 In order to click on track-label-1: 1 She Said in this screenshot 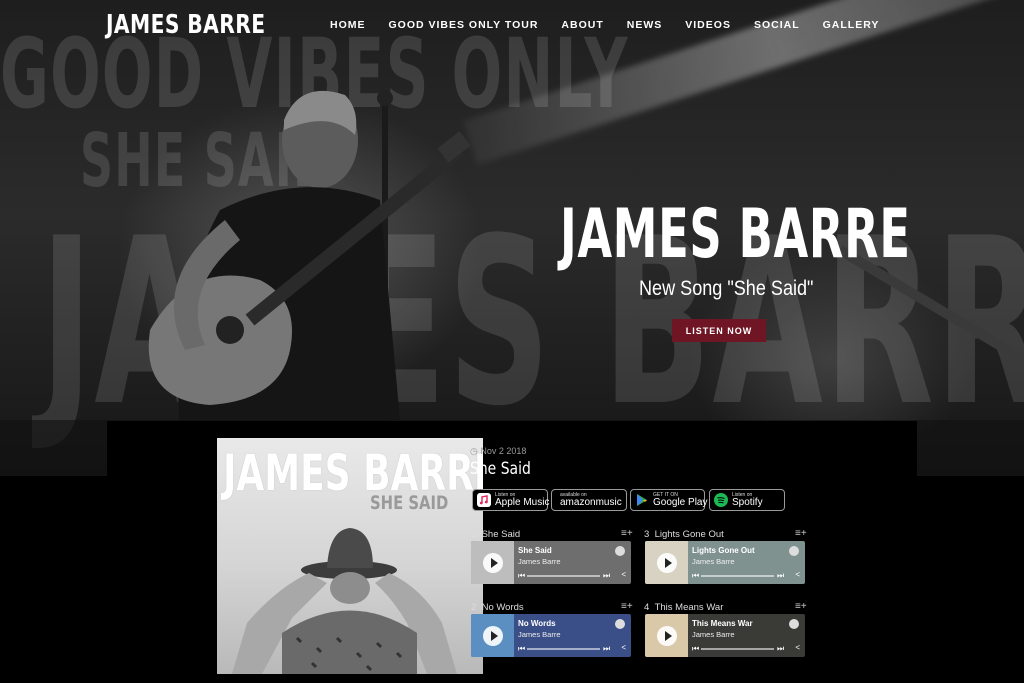, I will do `click(496, 534)`.